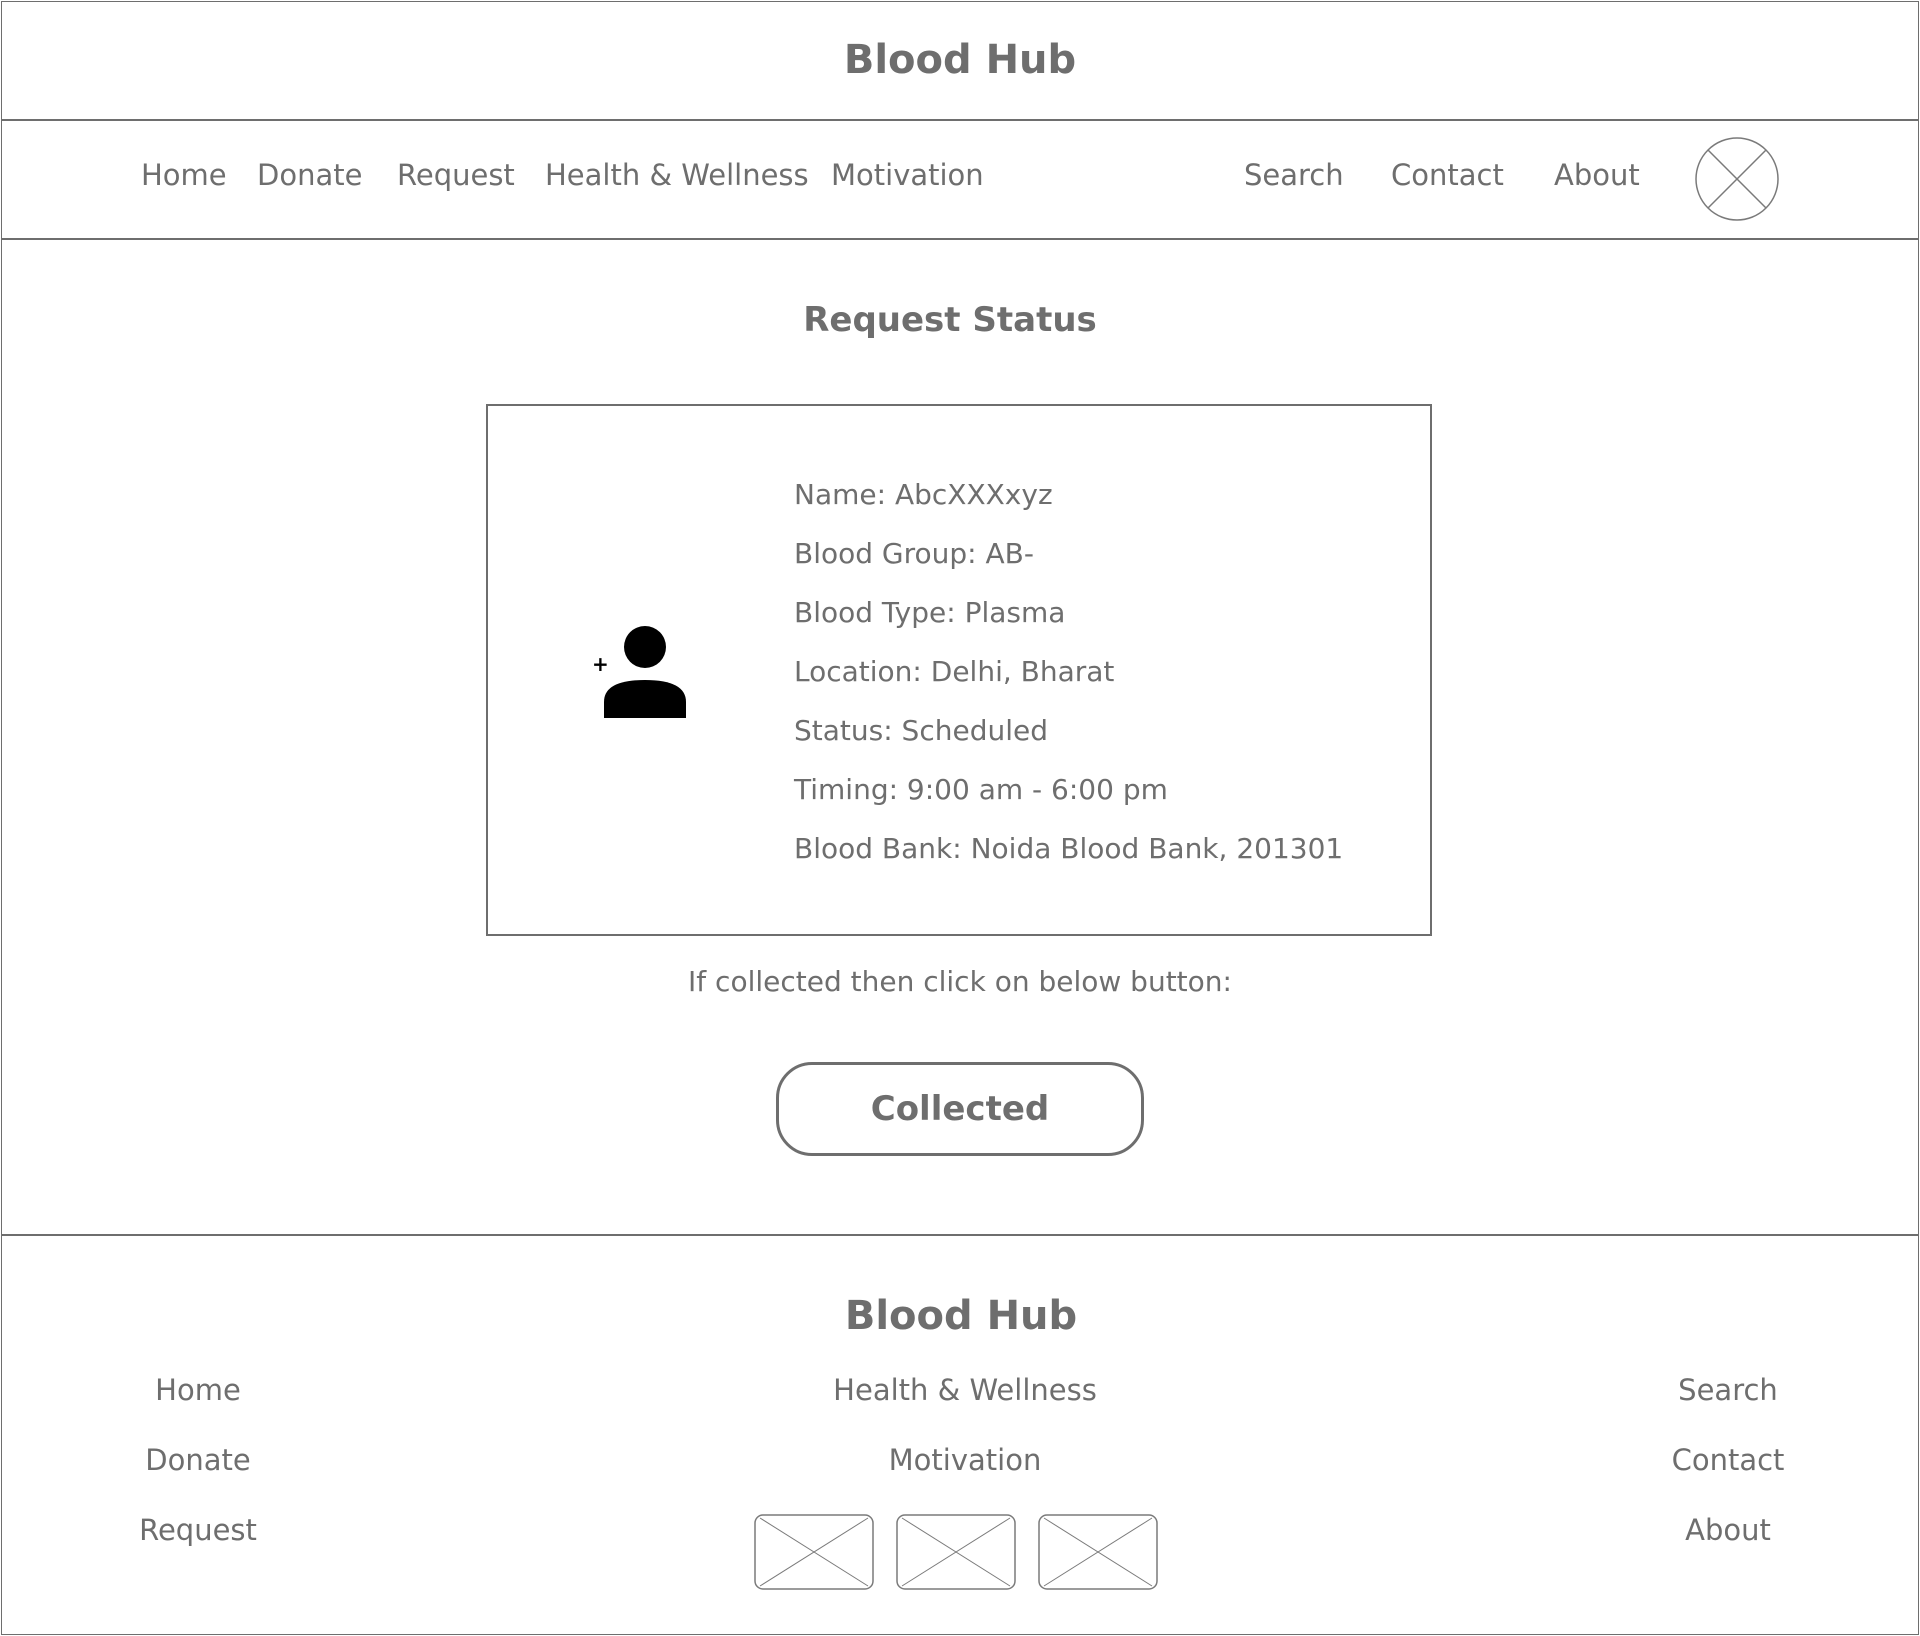 The width and height of the screenshot is (1920, 1636). Describe the element at coordinates (960, 1109) in the screenshot. I see `collected-button: Collected` at that location.